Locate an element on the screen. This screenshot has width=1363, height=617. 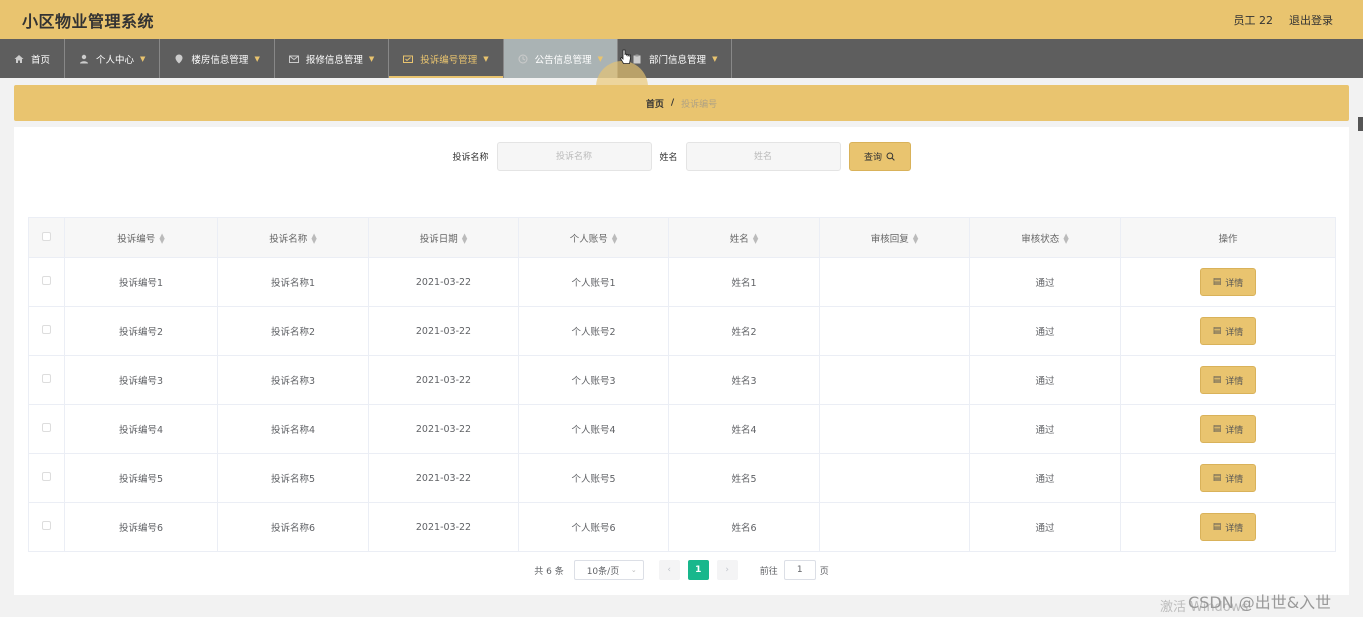
chevron-left-icon: ‹ is located at coordinates (669, 570).